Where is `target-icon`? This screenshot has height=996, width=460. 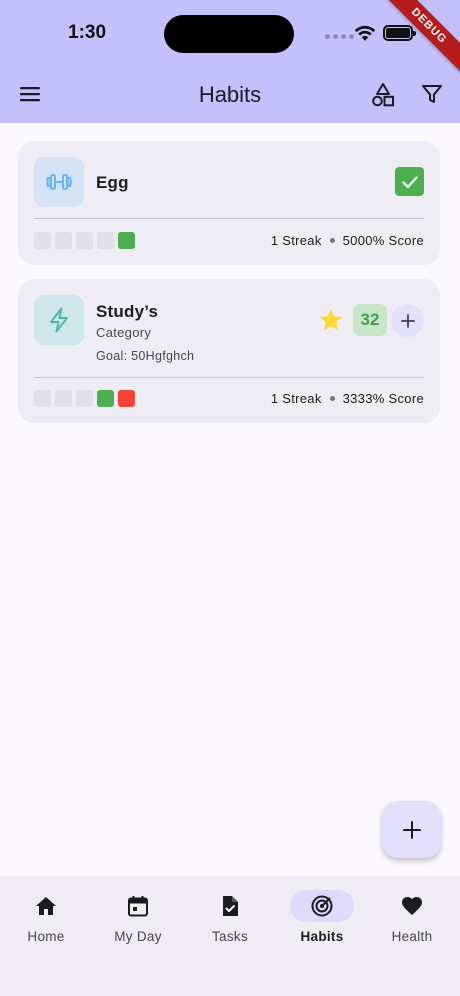 target-icon is located at coordinates (322, 906).